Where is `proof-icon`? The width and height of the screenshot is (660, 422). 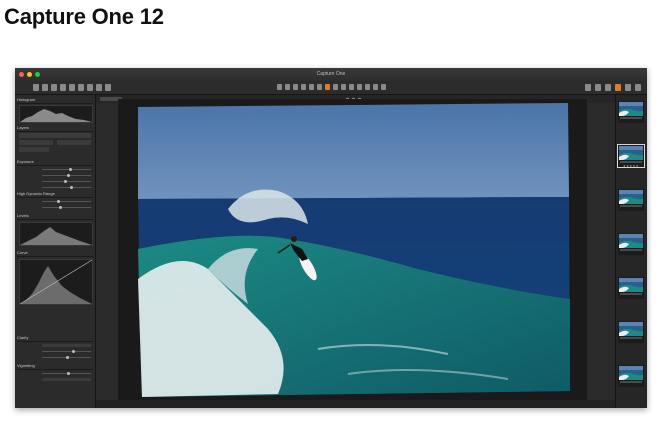
proof-icon is located at coordinates (608, 87).